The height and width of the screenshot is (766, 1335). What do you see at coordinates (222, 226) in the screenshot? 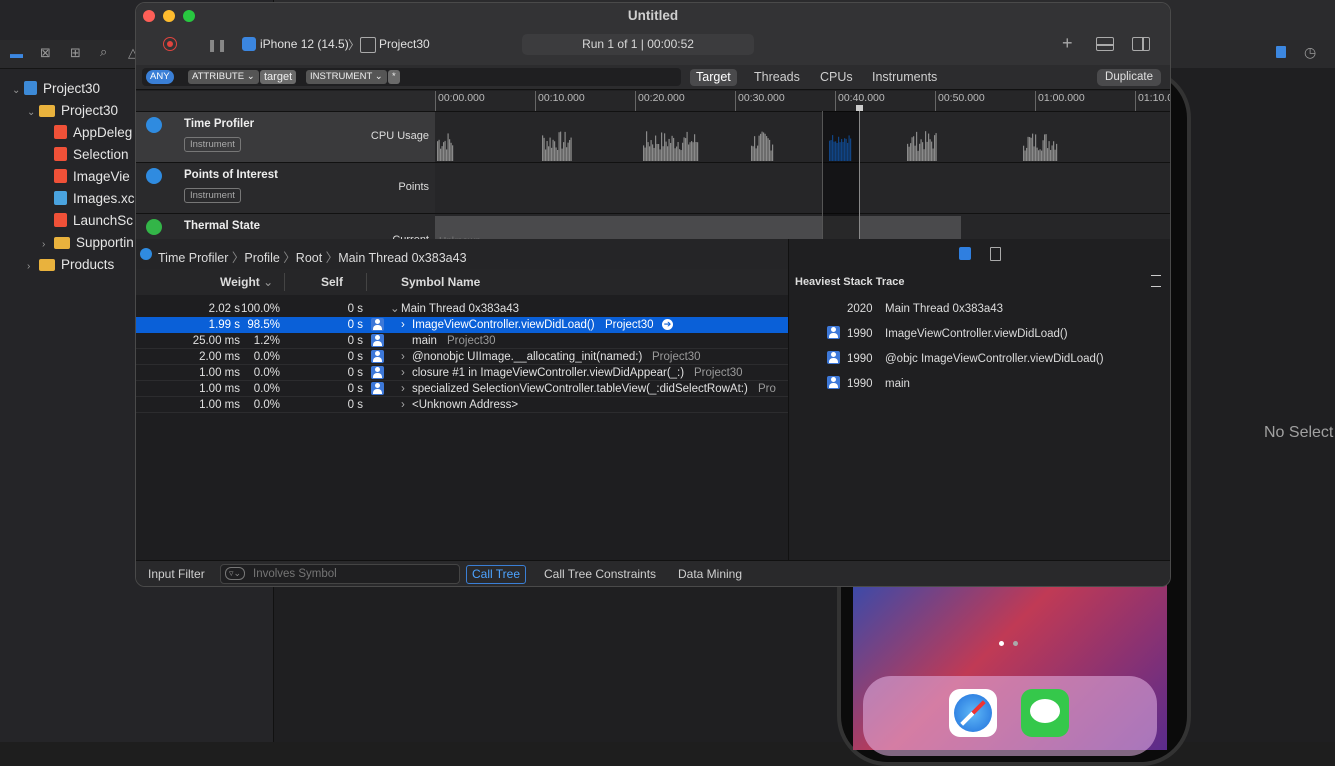
I see `track-name: Thermal State` at bounding box center [222, 226].